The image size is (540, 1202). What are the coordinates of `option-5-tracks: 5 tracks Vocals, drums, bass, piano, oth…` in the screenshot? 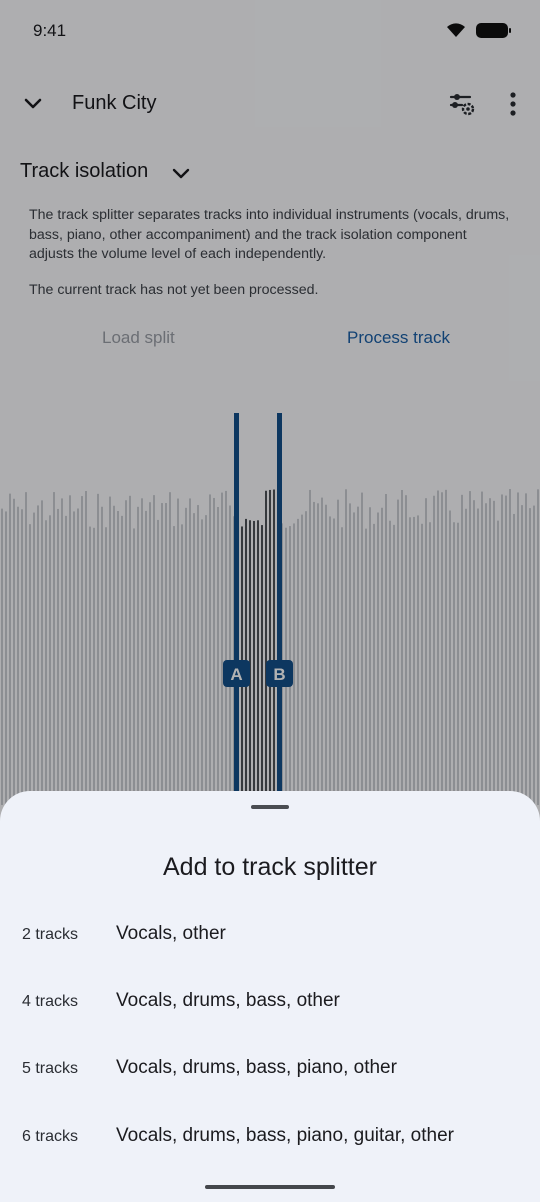 It's located at (270, 1071).